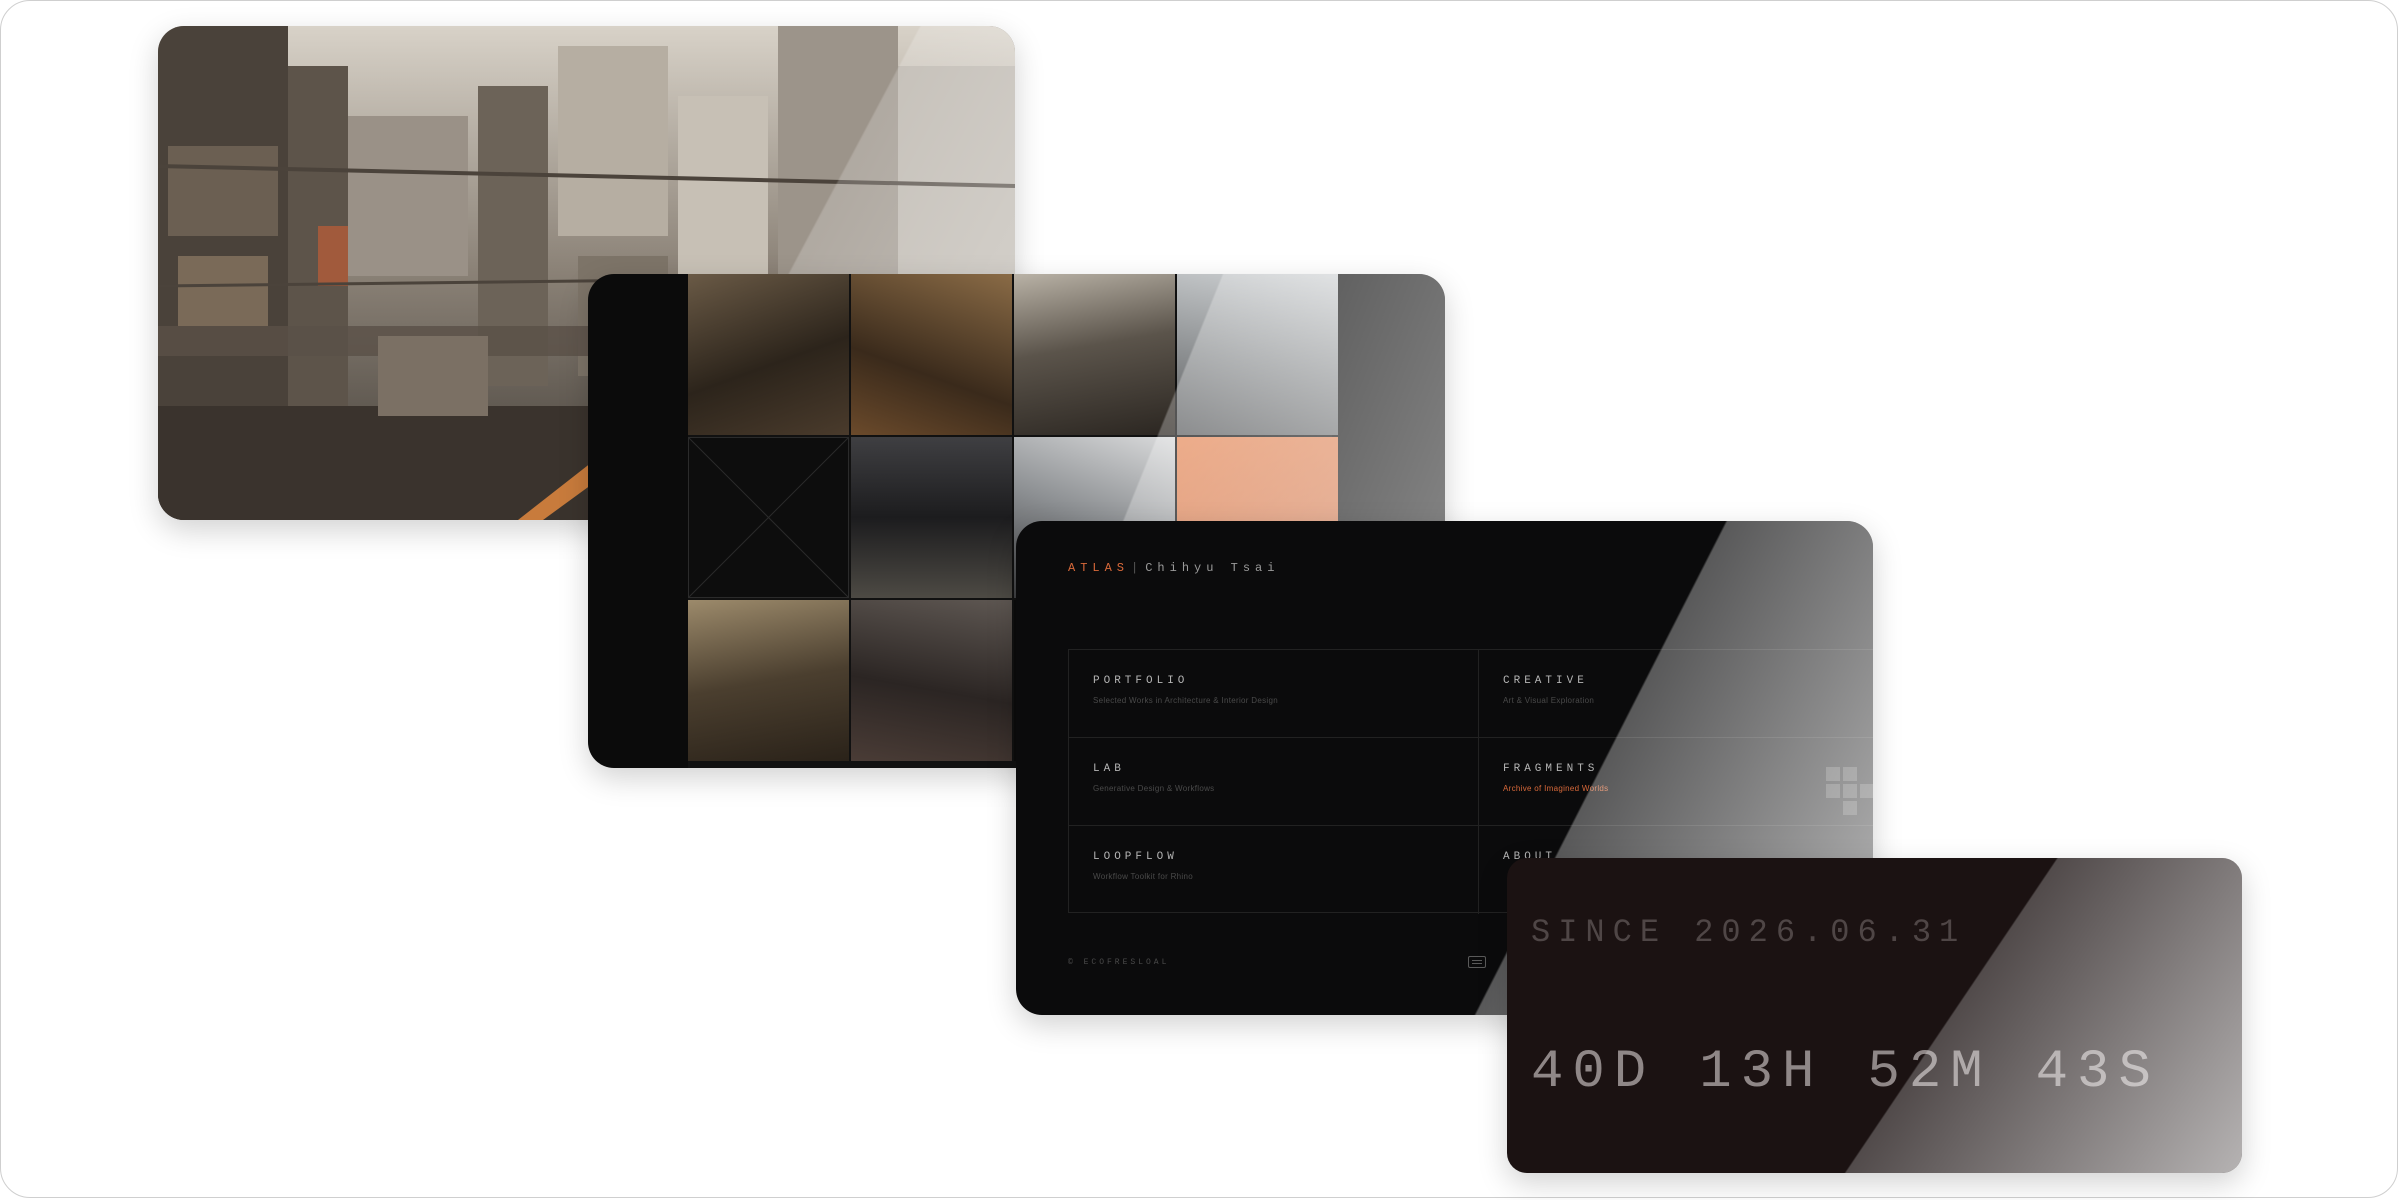 The image size is (2400, 1200). Describe the element at coordinates (1477, 962) in the screenshot. I see `keyboard-icon` at that location.